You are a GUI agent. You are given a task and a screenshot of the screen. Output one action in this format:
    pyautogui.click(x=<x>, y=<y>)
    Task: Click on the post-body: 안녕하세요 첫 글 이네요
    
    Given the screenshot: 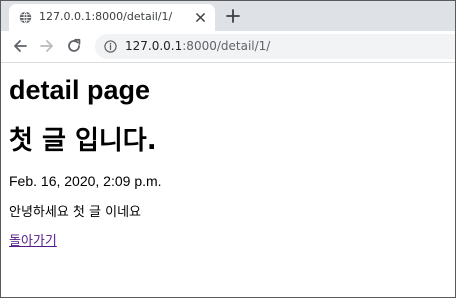 What is the action you would take?
    pyautogui.click(x=75, y=212)
    